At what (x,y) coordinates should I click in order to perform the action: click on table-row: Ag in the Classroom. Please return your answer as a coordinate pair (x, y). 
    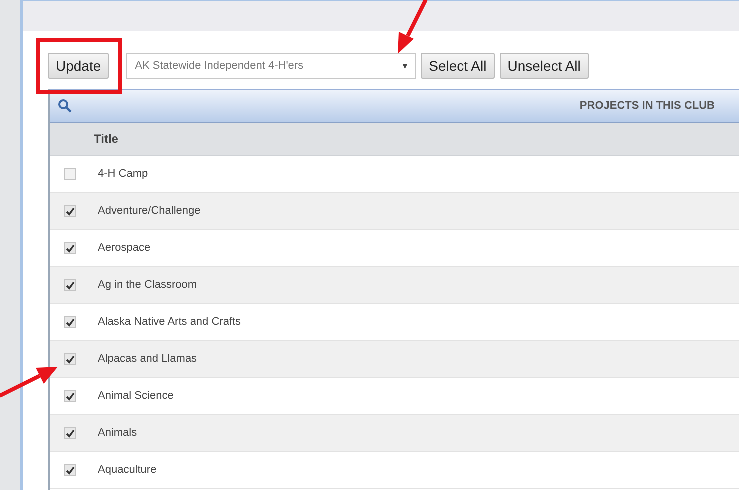
    Looking at the image, I should click on (394, 285).